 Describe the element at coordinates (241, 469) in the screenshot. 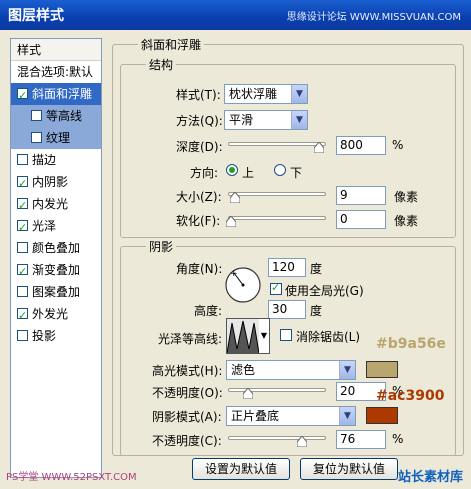

I see `set-default-button: 设置为默认值` at that location.